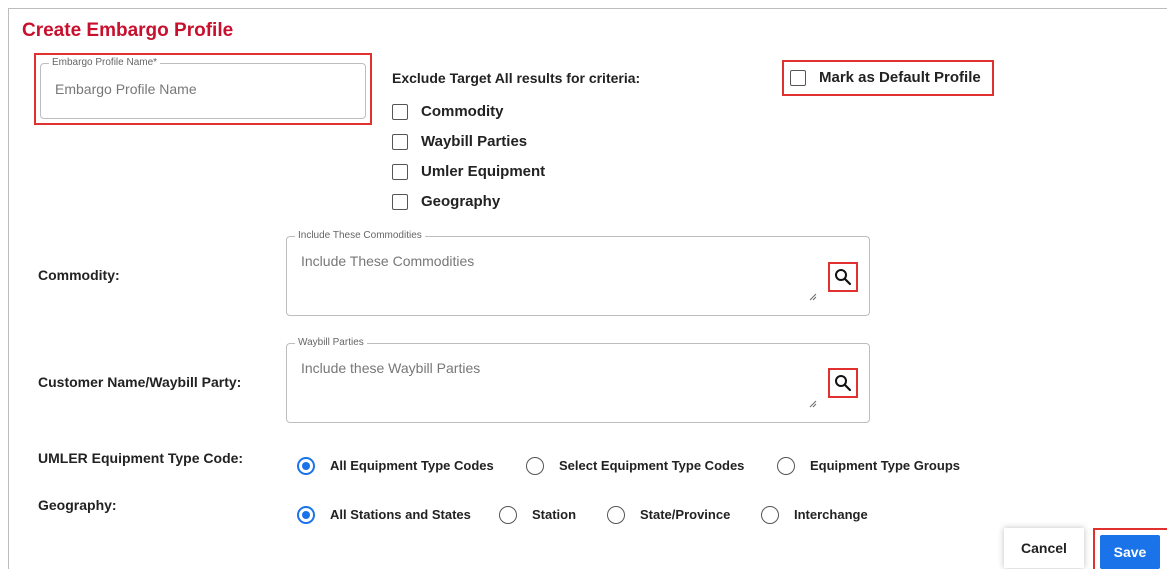 The width and height of the screenshot is (1167, 569). Describe the element at coordinates (306, 466) in the screenshot. I see `umler-radio-all` at that location.